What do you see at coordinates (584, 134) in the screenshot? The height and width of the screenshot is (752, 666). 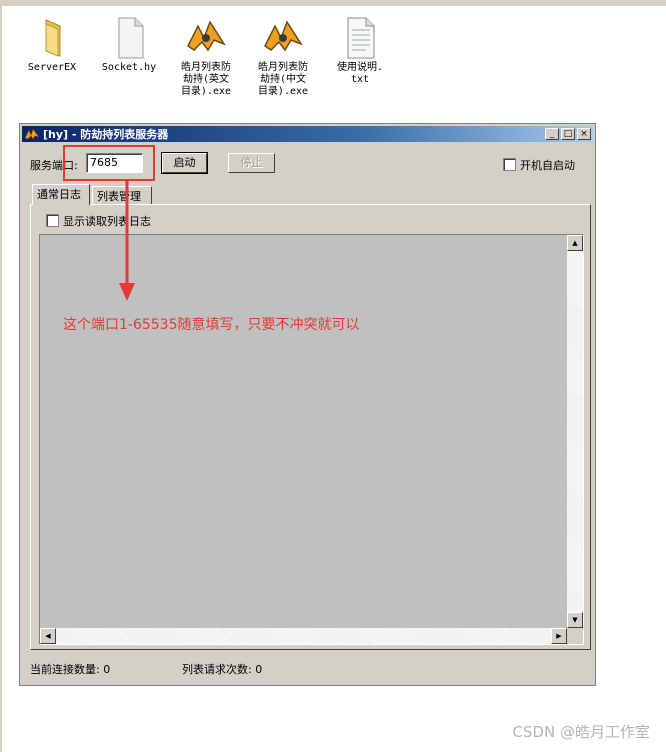 I see `close-button: ×` at bounding box center [584, 134].